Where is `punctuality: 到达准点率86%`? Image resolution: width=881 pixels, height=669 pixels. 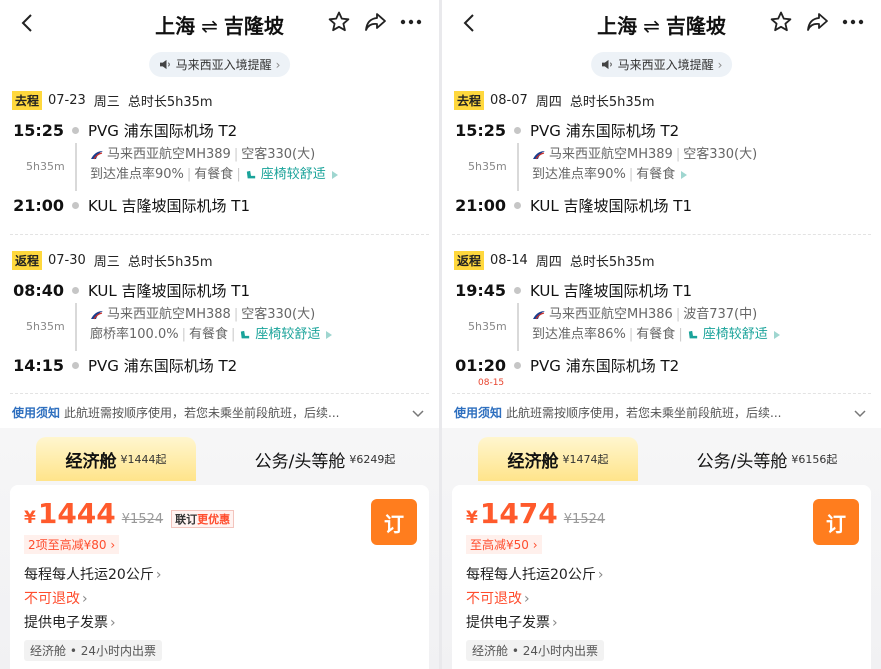 punctuality: 到达准点率86% is located at coordinates (579, 334).